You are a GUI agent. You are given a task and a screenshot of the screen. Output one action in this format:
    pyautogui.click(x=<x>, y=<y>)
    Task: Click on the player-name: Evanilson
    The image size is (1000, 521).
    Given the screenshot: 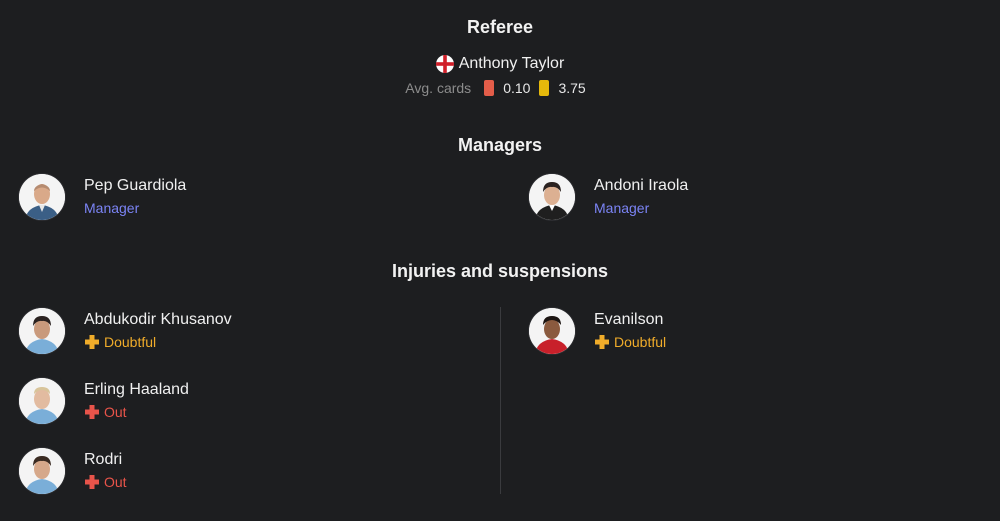 What is the action you would take?
    pyautogui.click(x=629, y=319)
    